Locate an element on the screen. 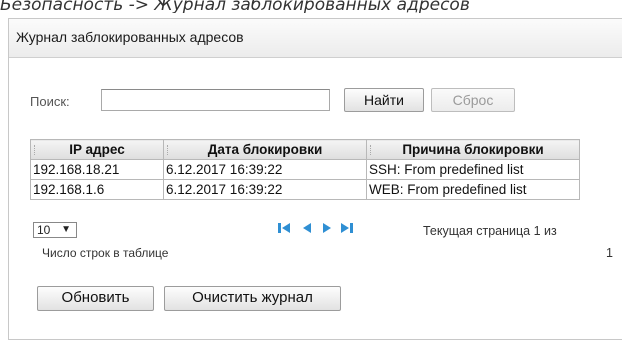  reset-button: Сброс is located at coordinates (473, 100).